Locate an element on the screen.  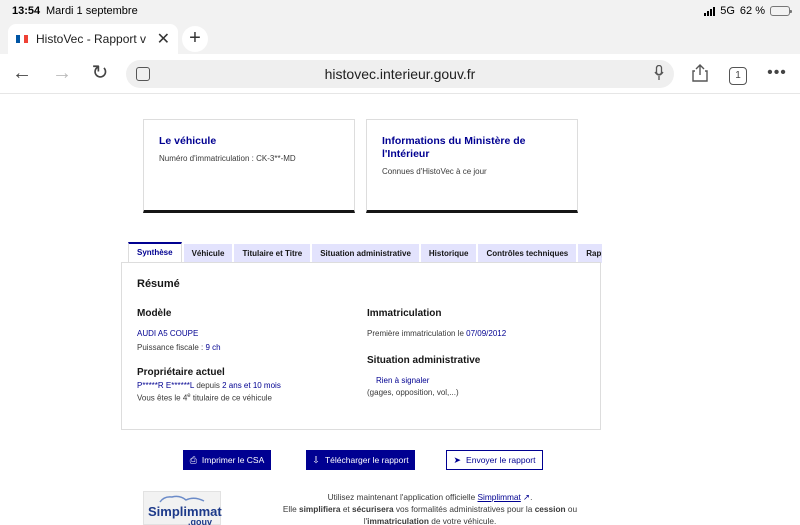
situation-status: Rien à signaler is located at coordinates (403, 380).